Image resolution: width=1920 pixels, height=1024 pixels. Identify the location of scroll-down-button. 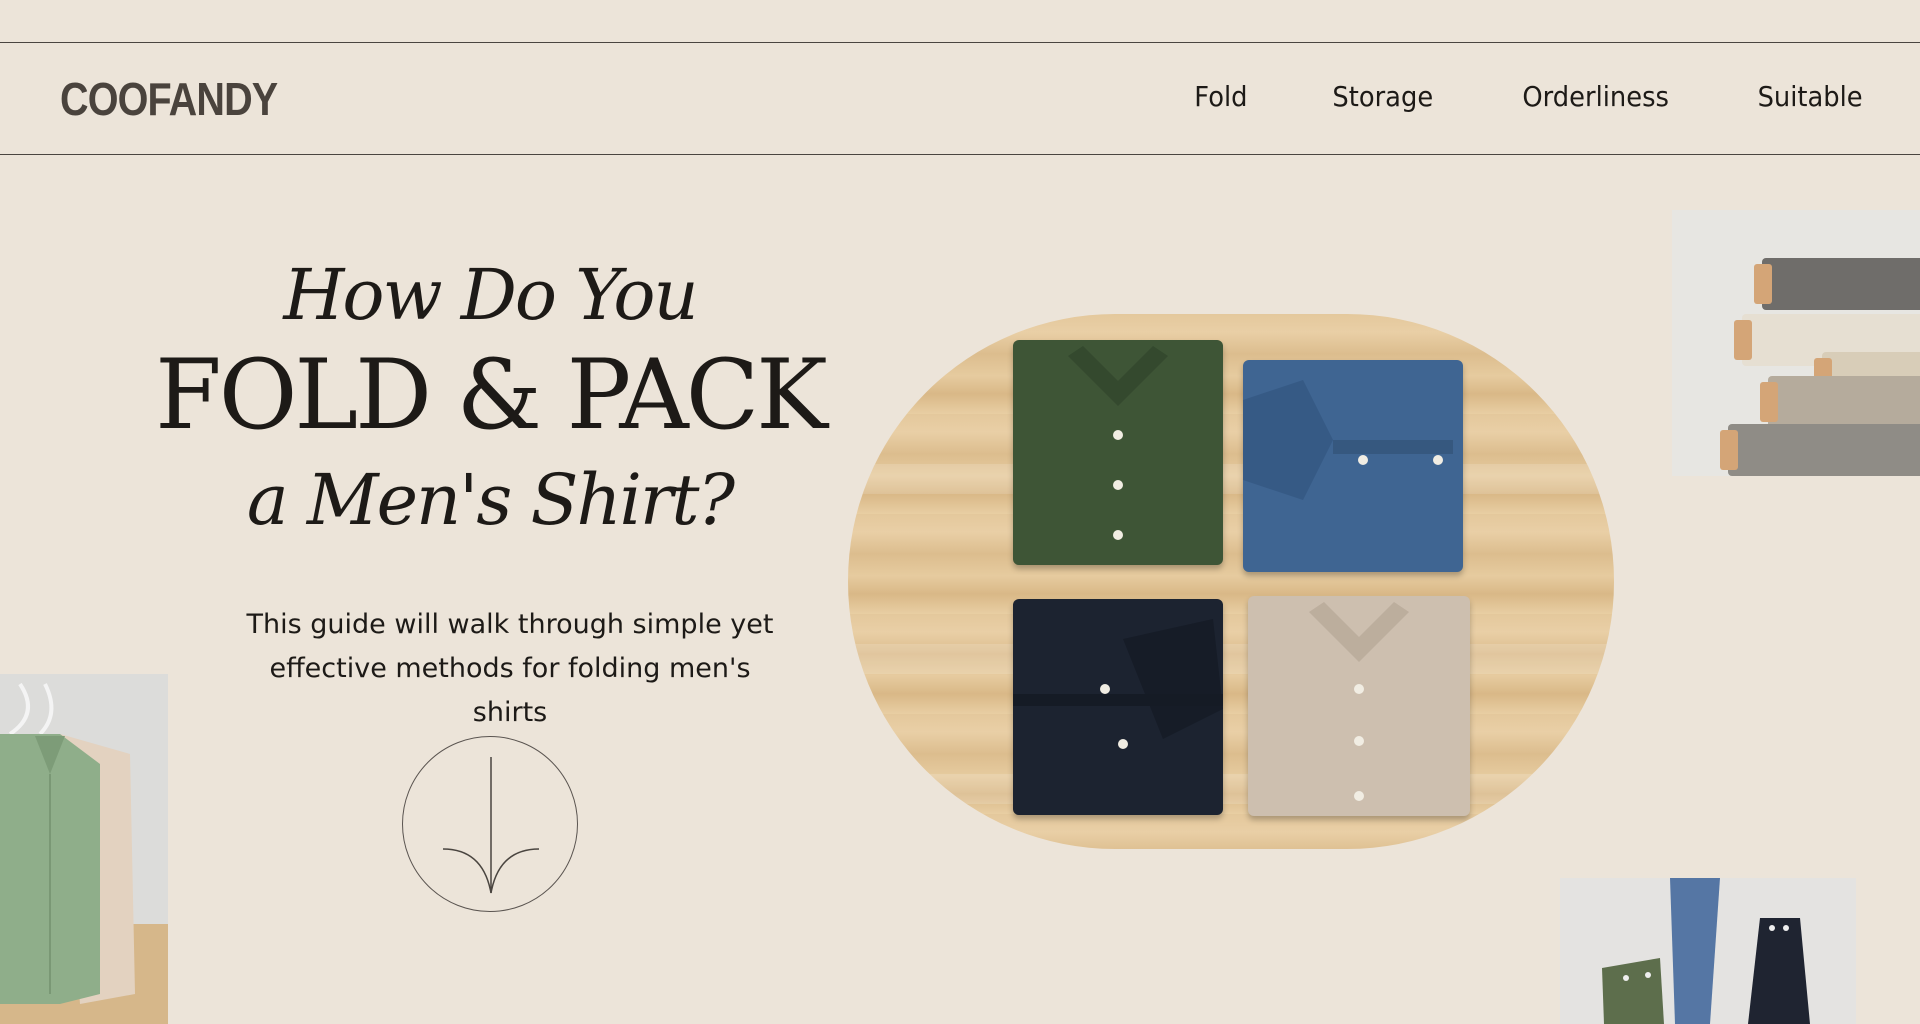
(490, 824).